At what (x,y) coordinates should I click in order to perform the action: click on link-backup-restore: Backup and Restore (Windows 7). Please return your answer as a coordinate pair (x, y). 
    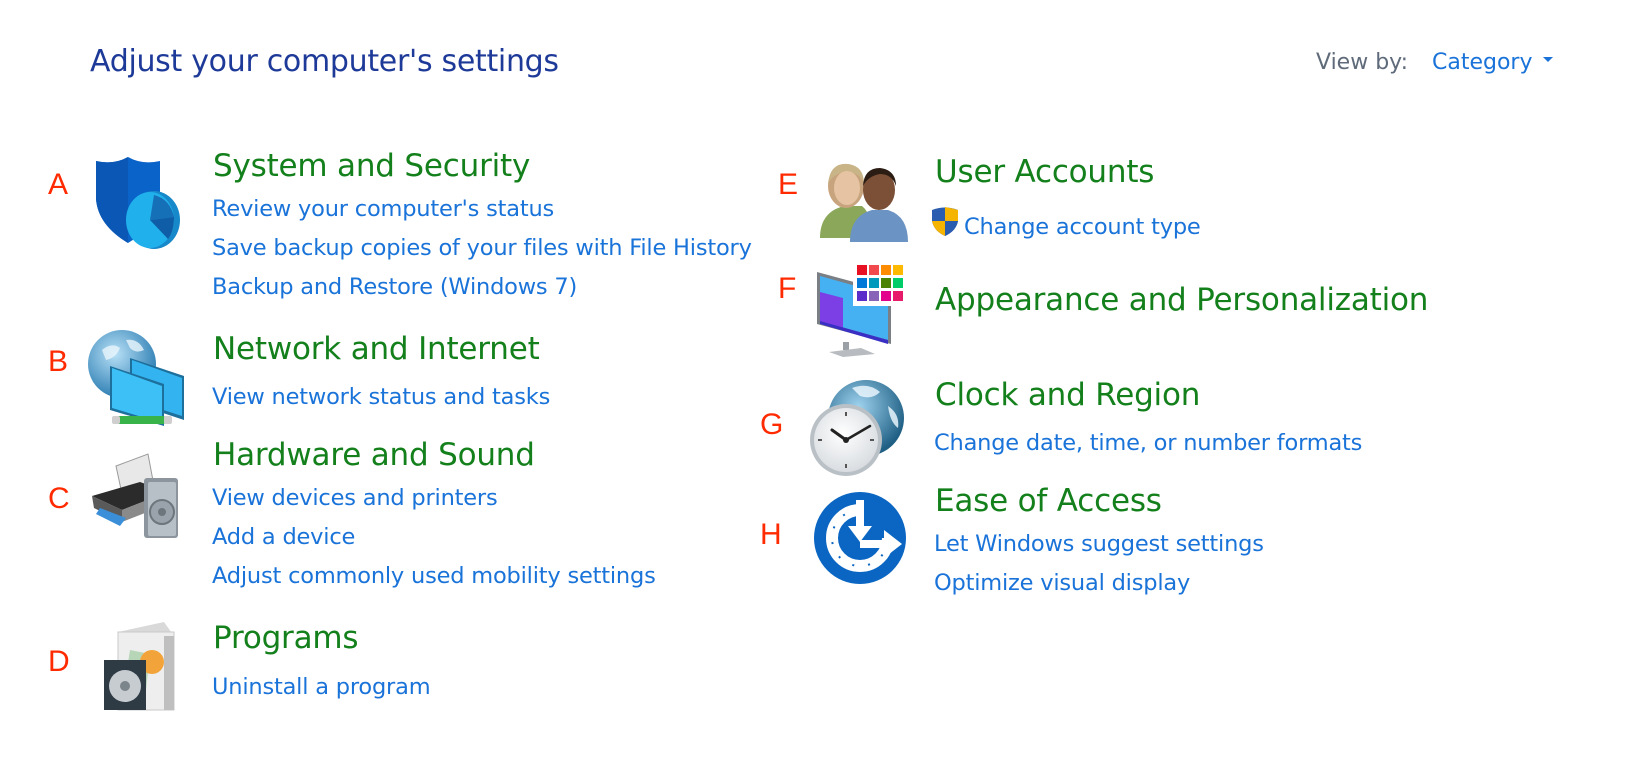
    Looking at the image, I should click on (394, 287).